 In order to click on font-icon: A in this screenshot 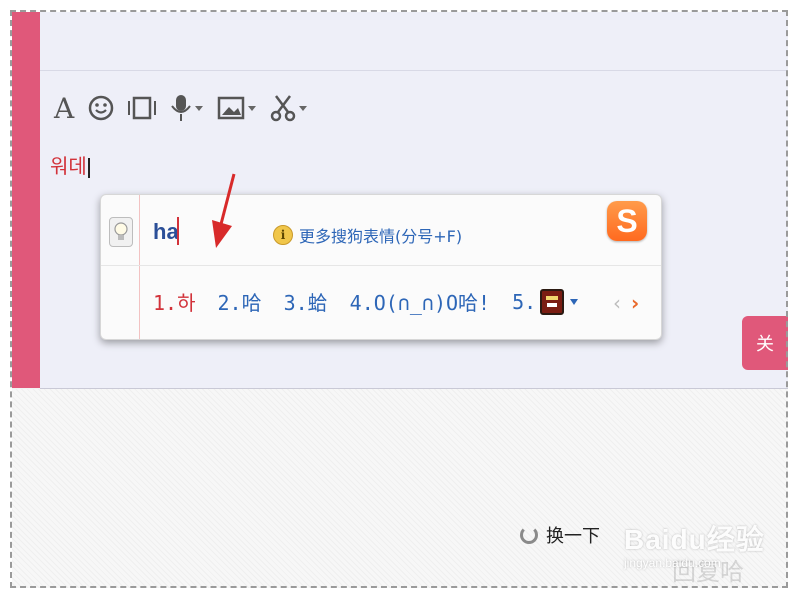, I will do `click(64, 108)`.